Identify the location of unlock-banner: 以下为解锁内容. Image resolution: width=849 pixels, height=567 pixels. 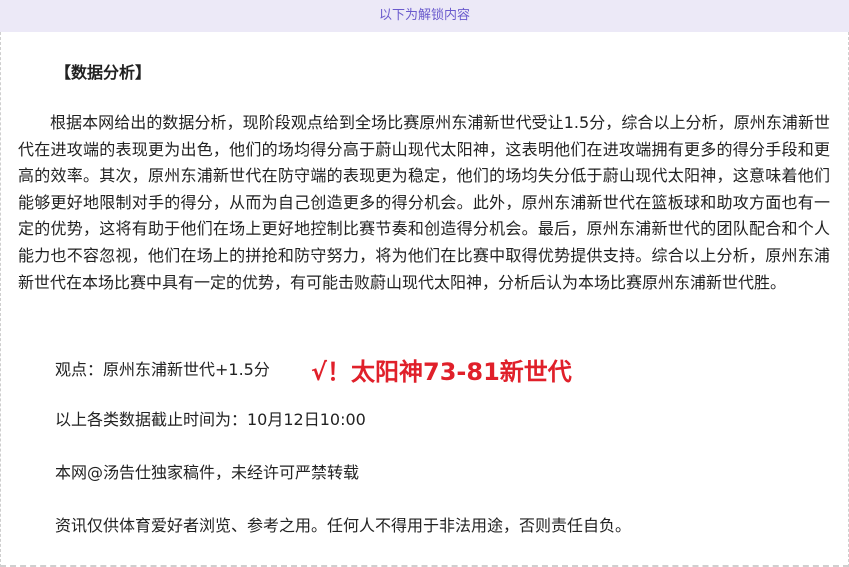
(424, 16).